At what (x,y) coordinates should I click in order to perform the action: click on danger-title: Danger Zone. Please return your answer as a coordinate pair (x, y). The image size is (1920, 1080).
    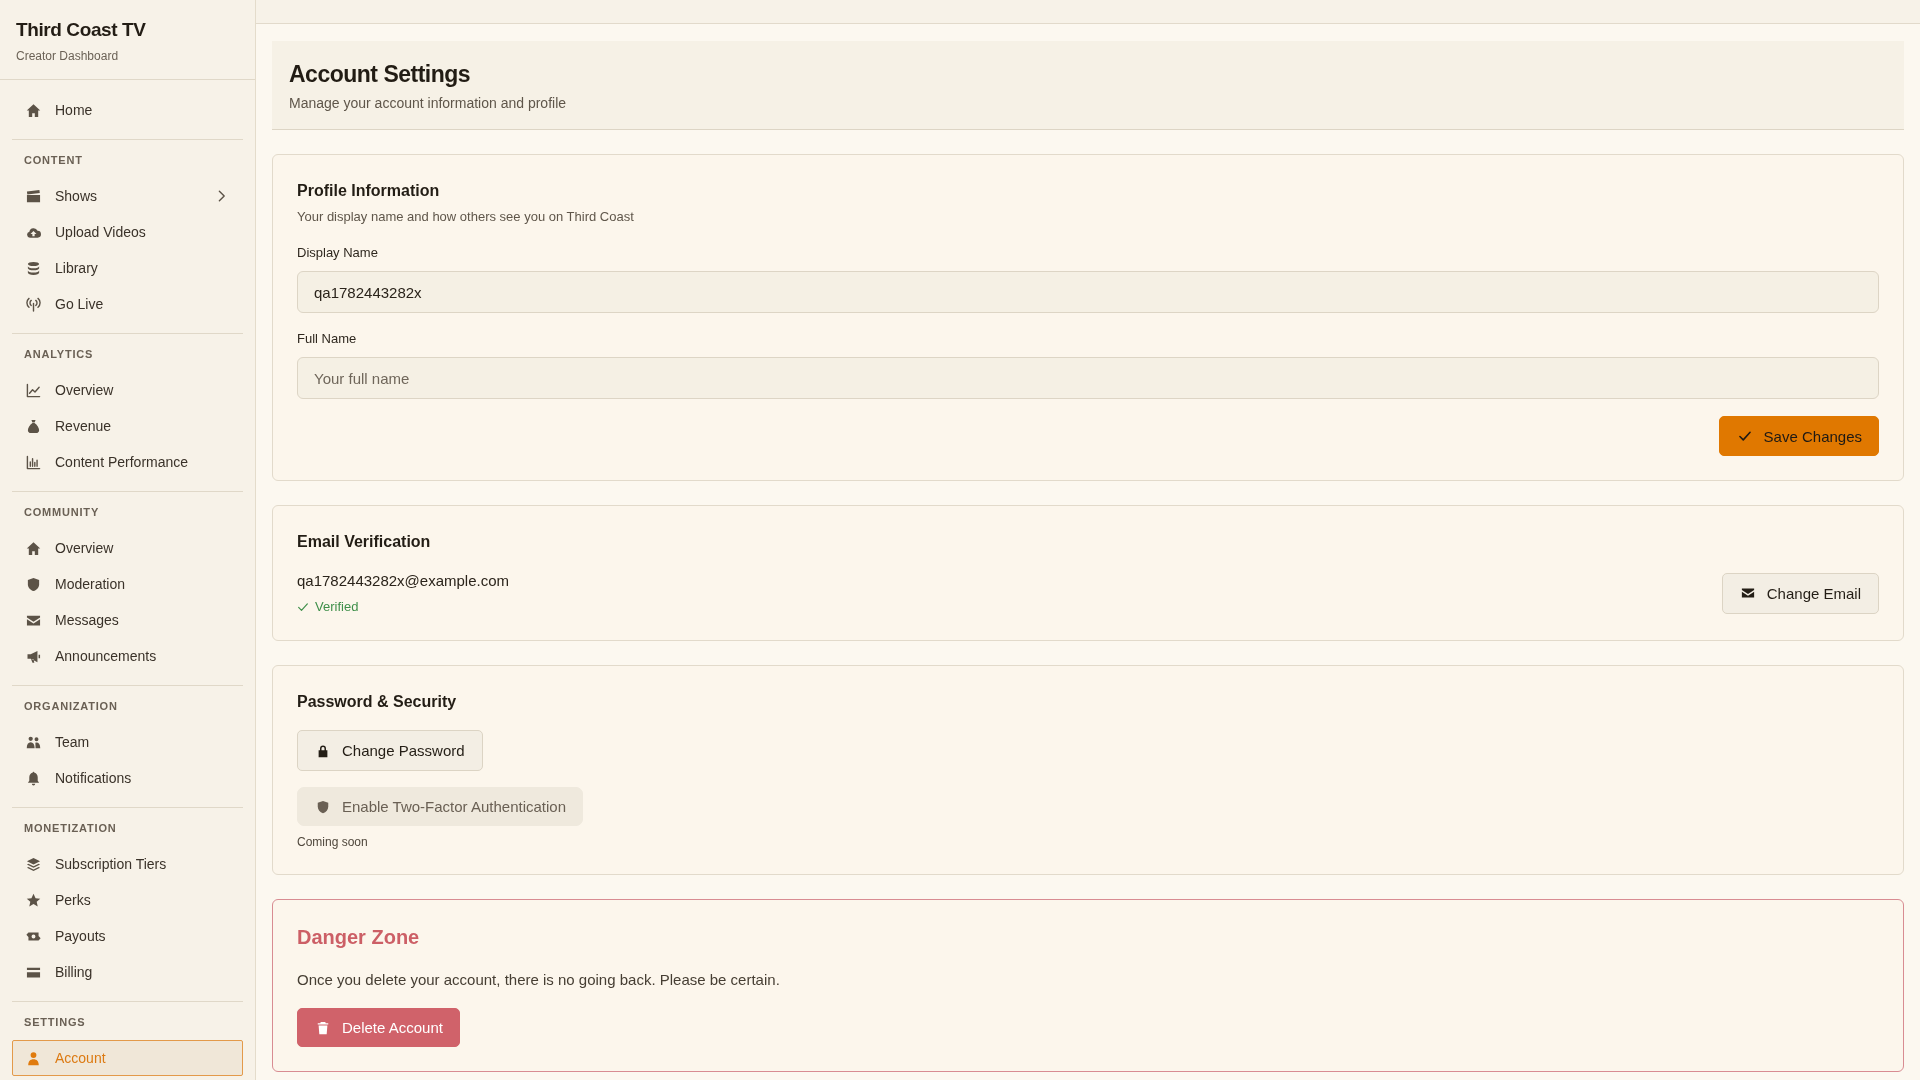
    Looking at the image, I should click on (359, 937).